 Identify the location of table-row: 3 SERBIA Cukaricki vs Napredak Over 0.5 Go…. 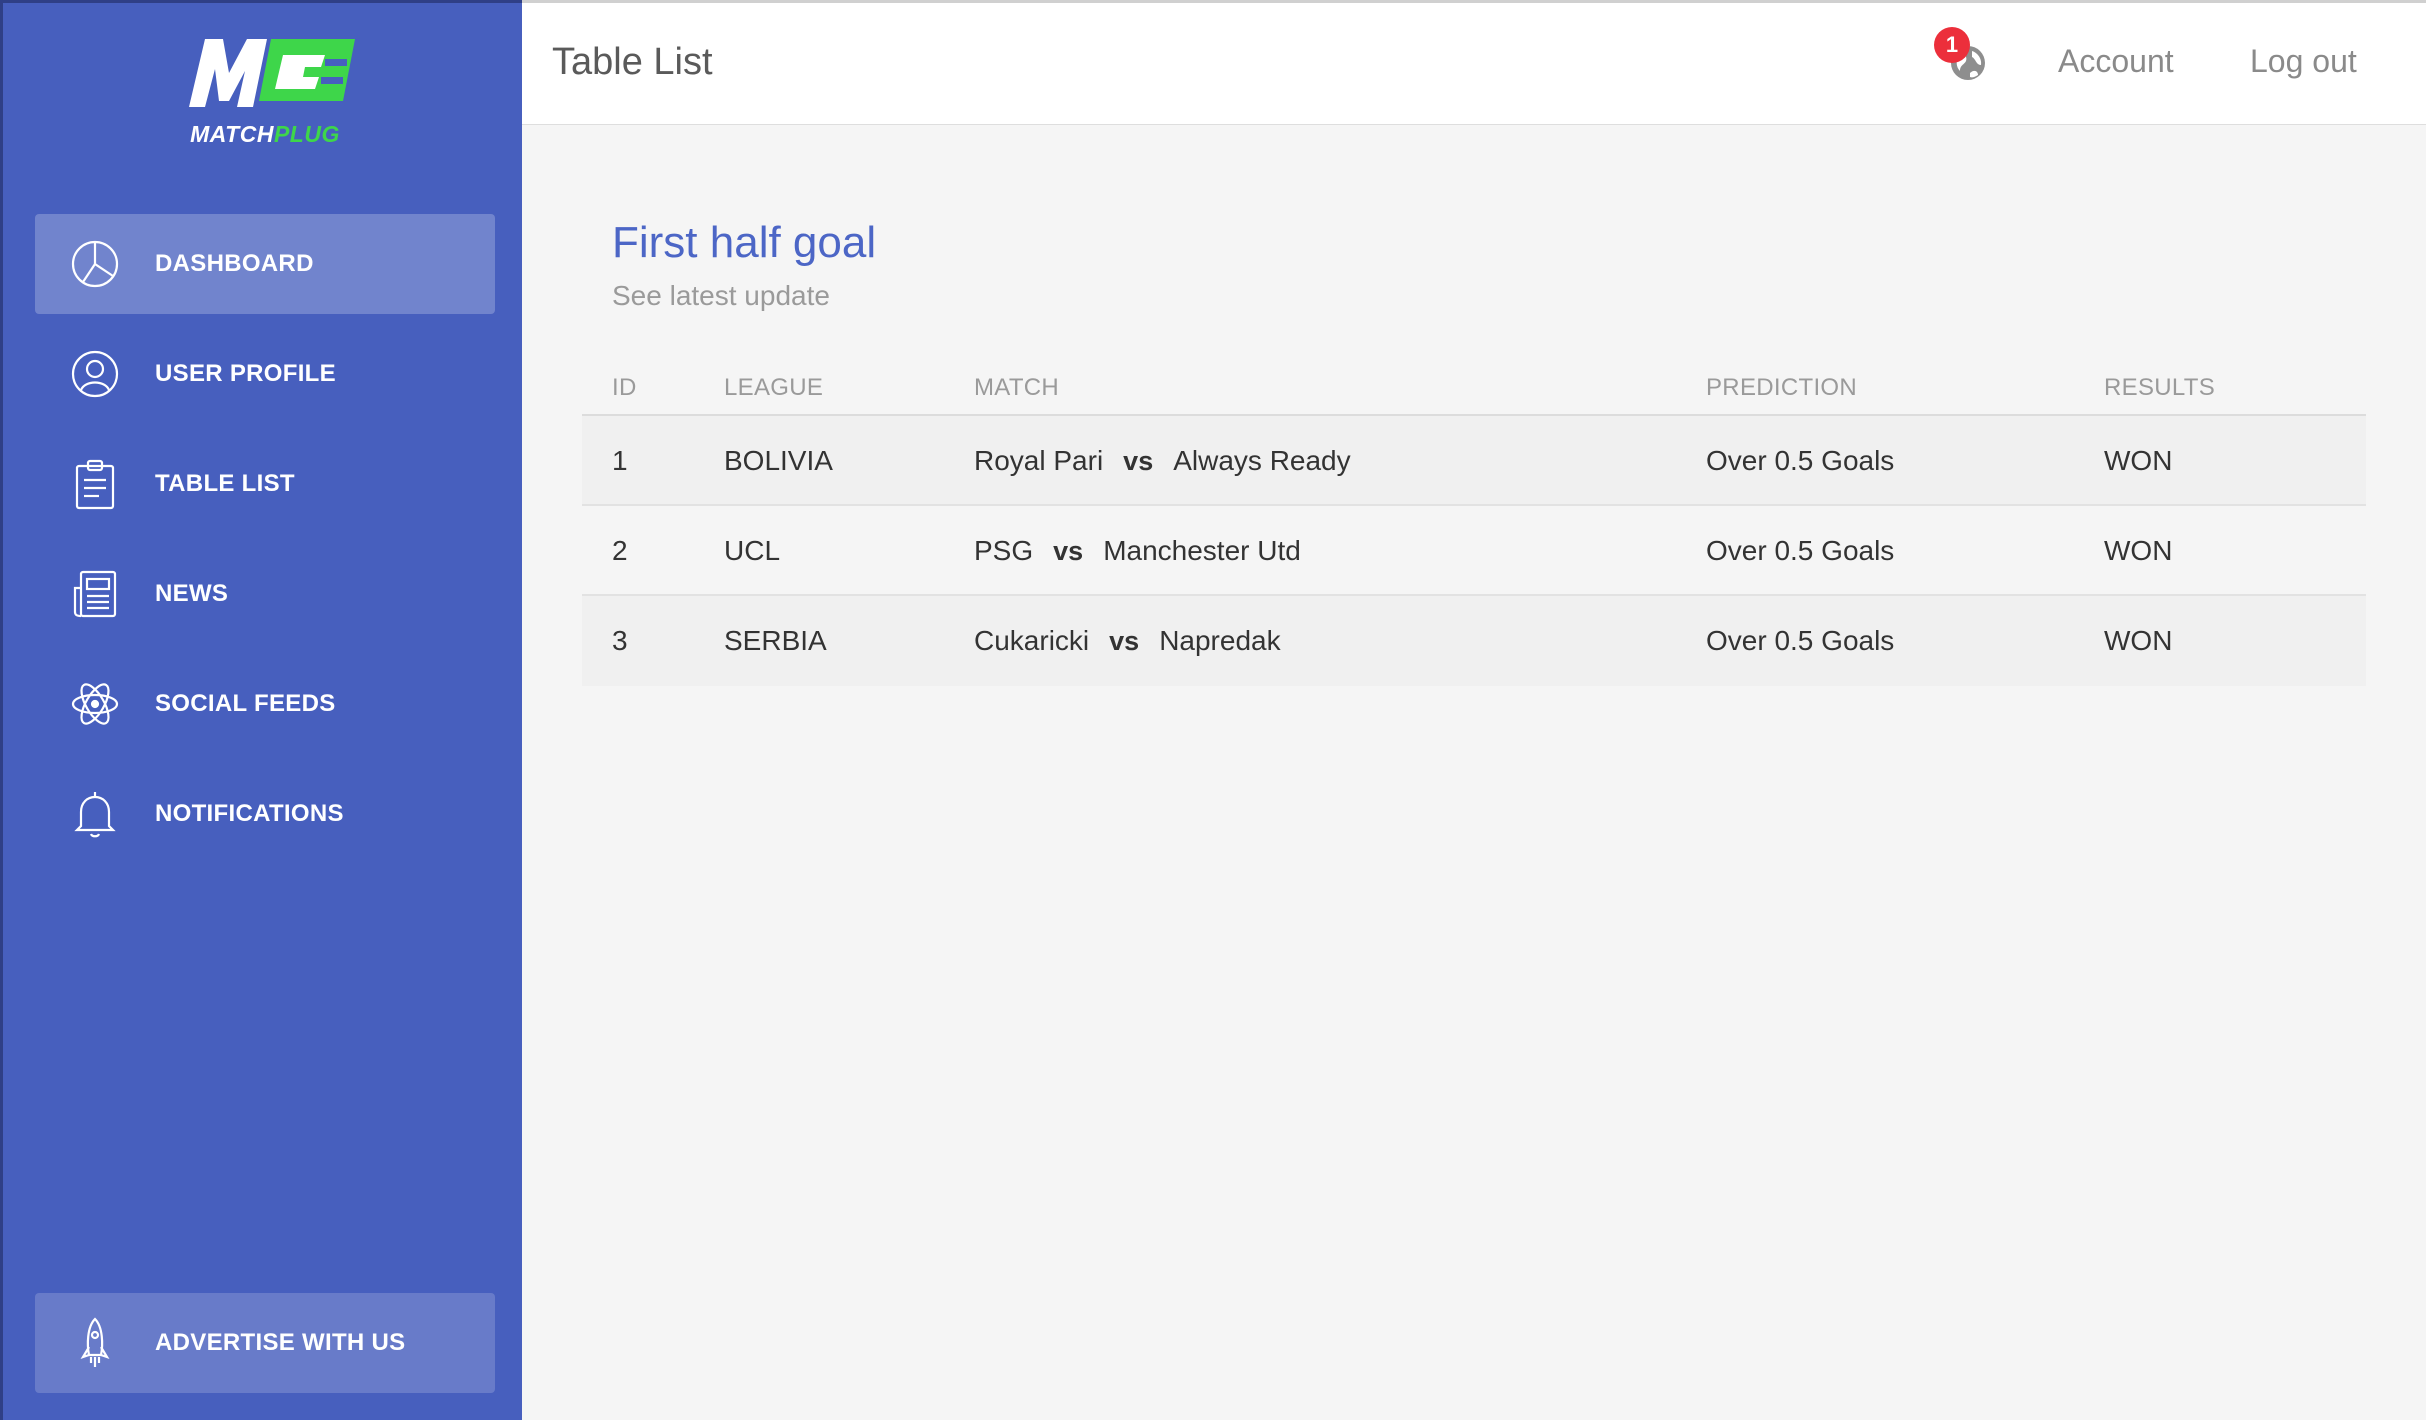
(1474, 641).